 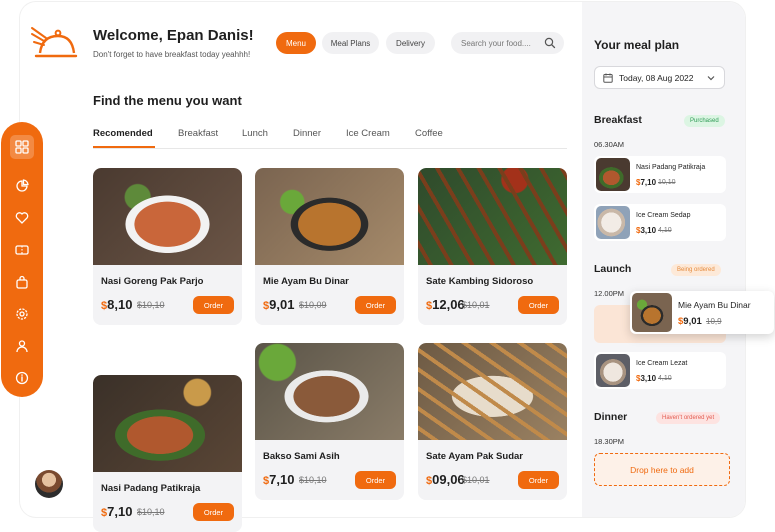 I want to click on food-price-value: 09,06, so click(x=448, y=479).